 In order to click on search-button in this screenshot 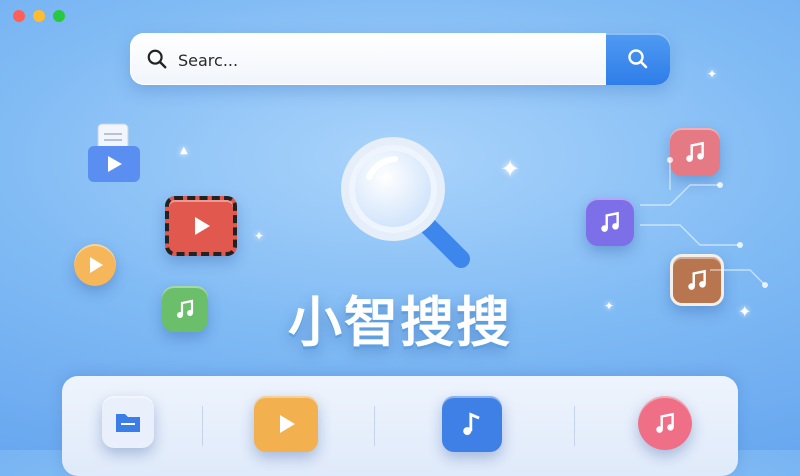, I will do `click(638, 59)`.